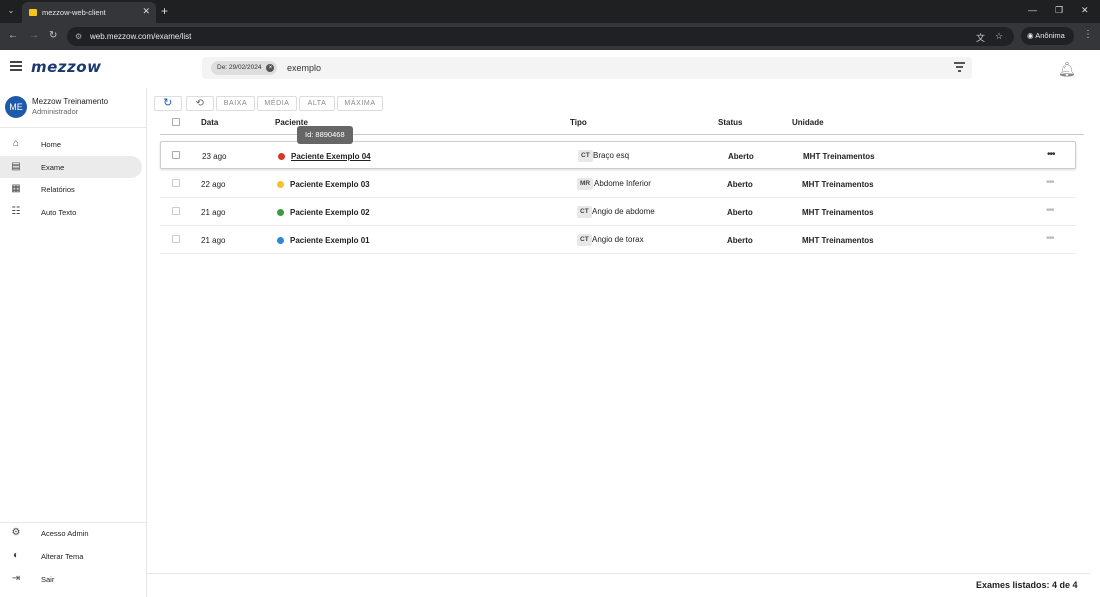  Describe the element at coordinates (146, 11) in the screenshot. I see `tab-close-icon: ✕` at that location.